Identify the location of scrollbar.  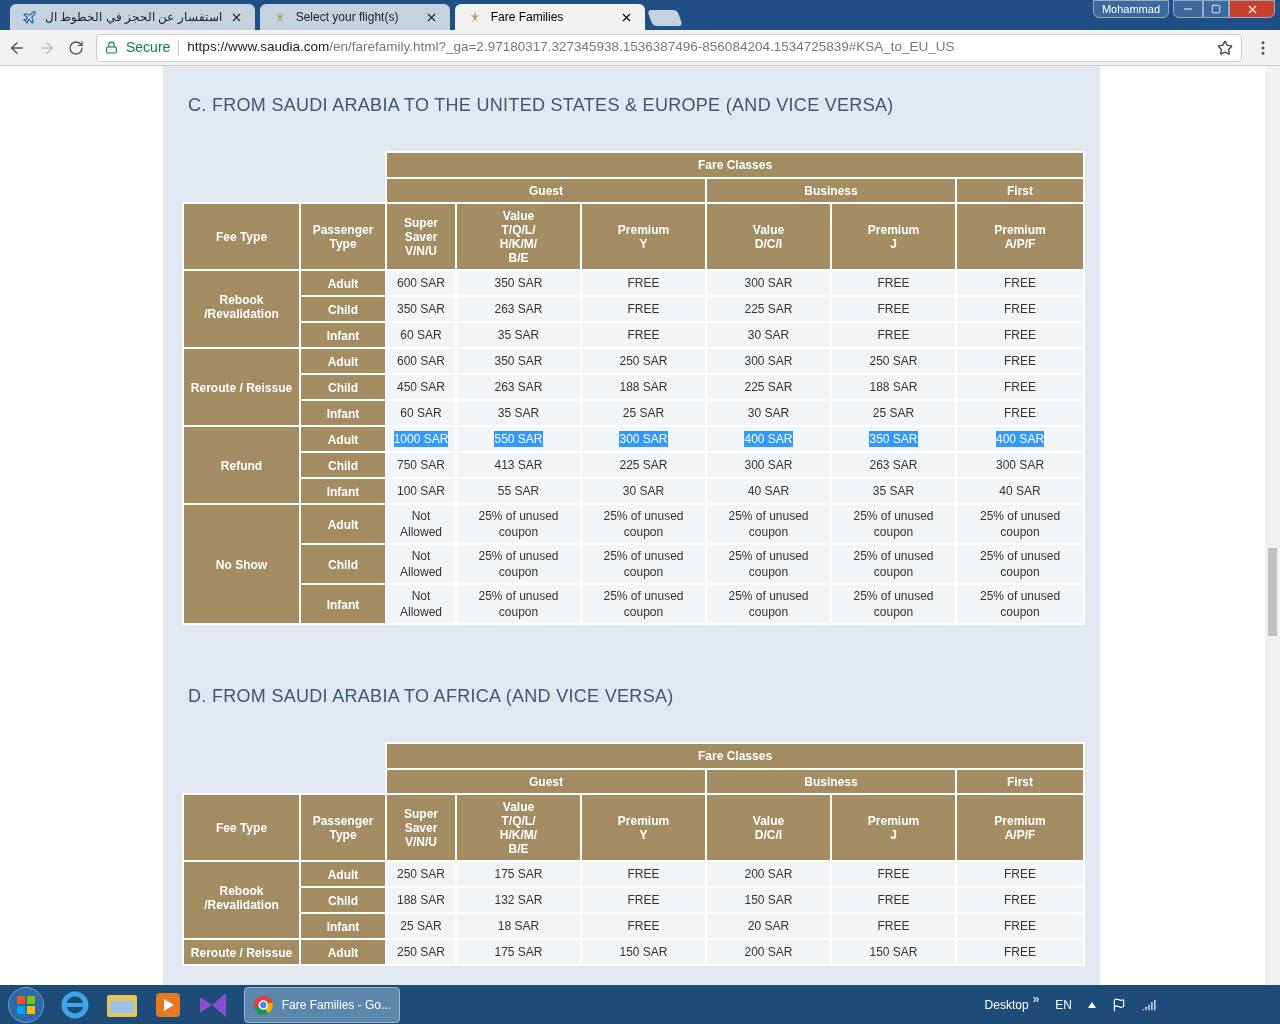
(1272, 525).